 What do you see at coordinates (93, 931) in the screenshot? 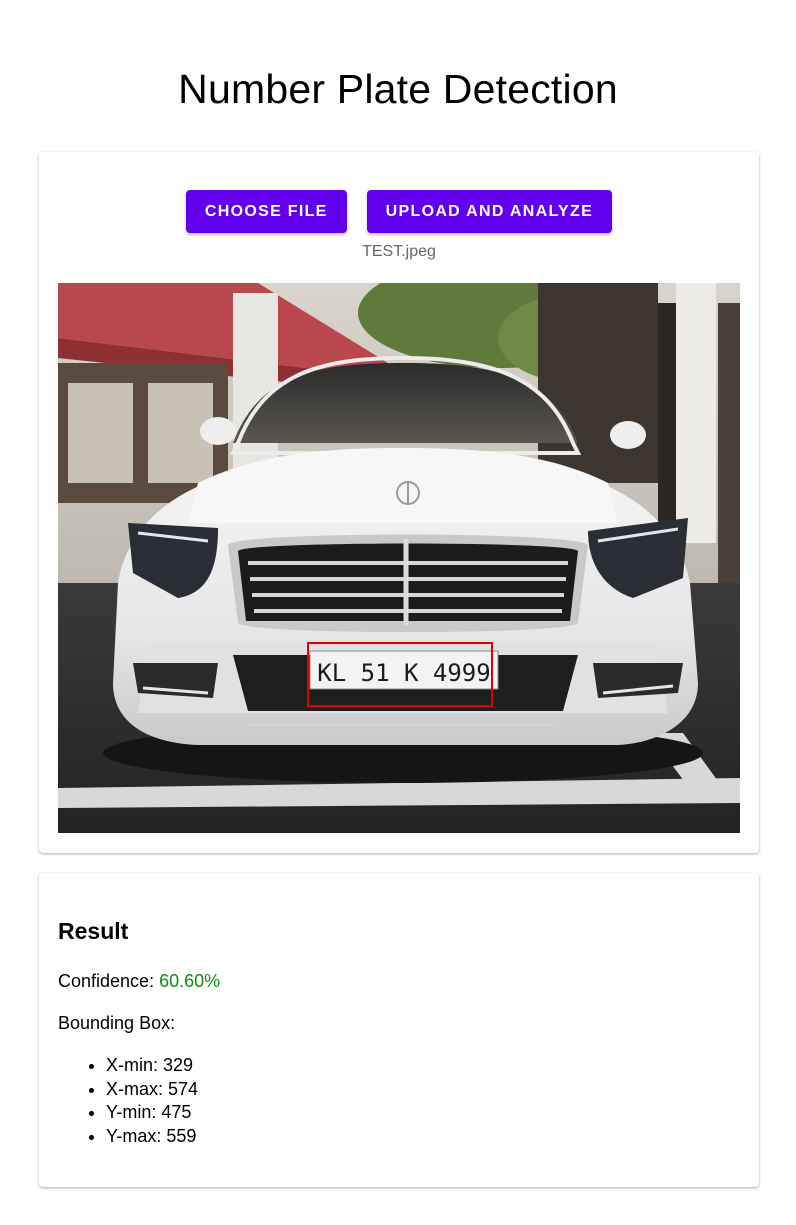
I see `result-title: Result` at bounding box center [93, 931].